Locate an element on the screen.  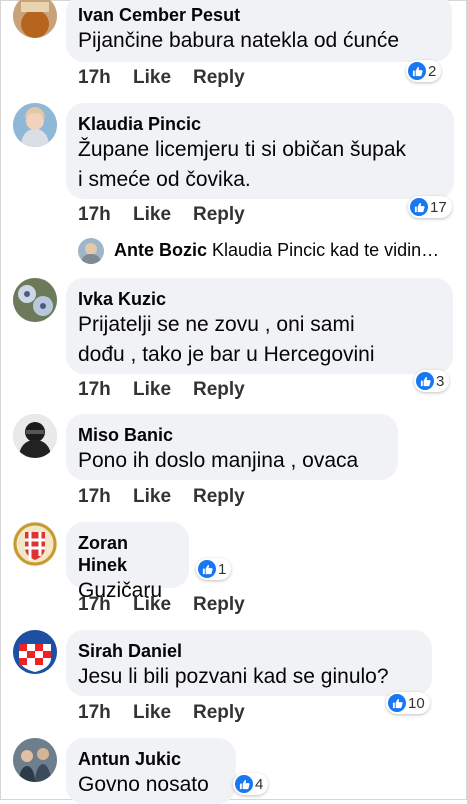
reaction-count: 17 is located at coordinates (430, 207).